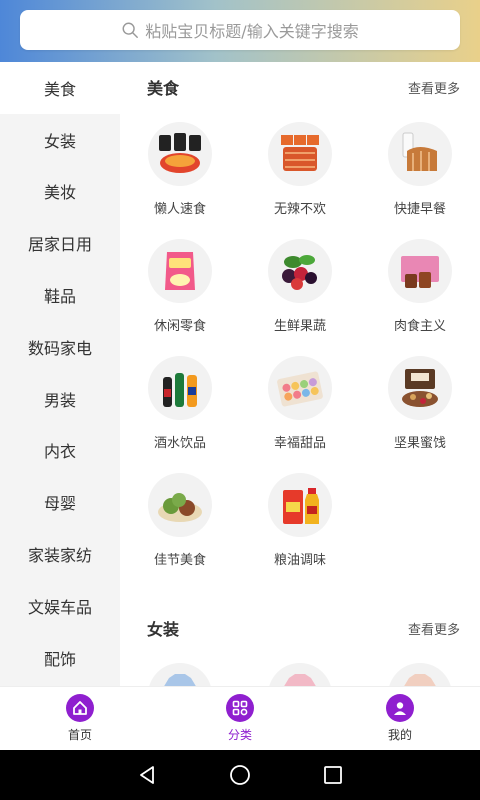 The width and height of the screenshot is (480, 800). Describe the element at coordinates (299, 560) in the screenshot. I see `category-item-label: 粮油调味` at that location.